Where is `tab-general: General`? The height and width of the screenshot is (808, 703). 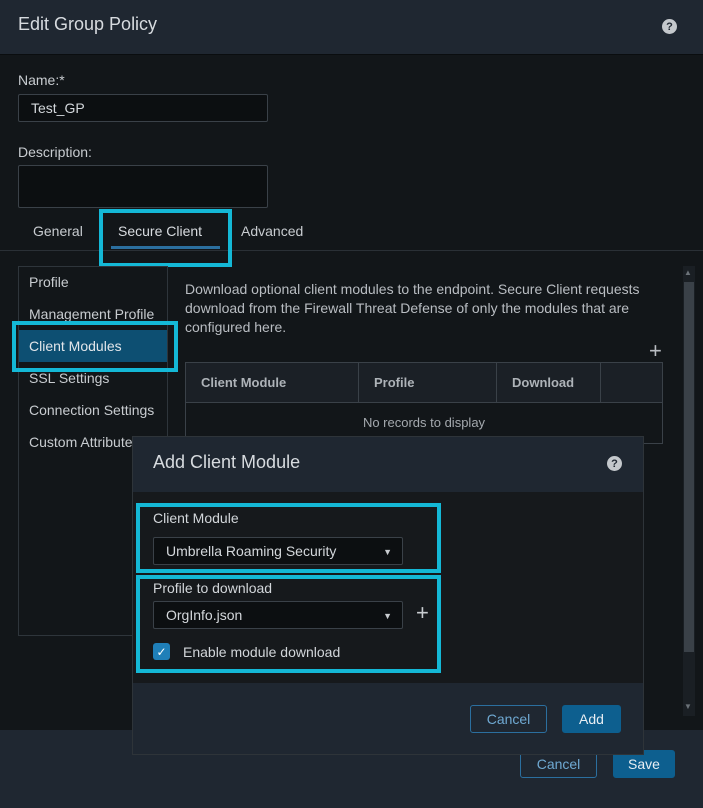 tab-general: General is located at coordinates (58, 231).